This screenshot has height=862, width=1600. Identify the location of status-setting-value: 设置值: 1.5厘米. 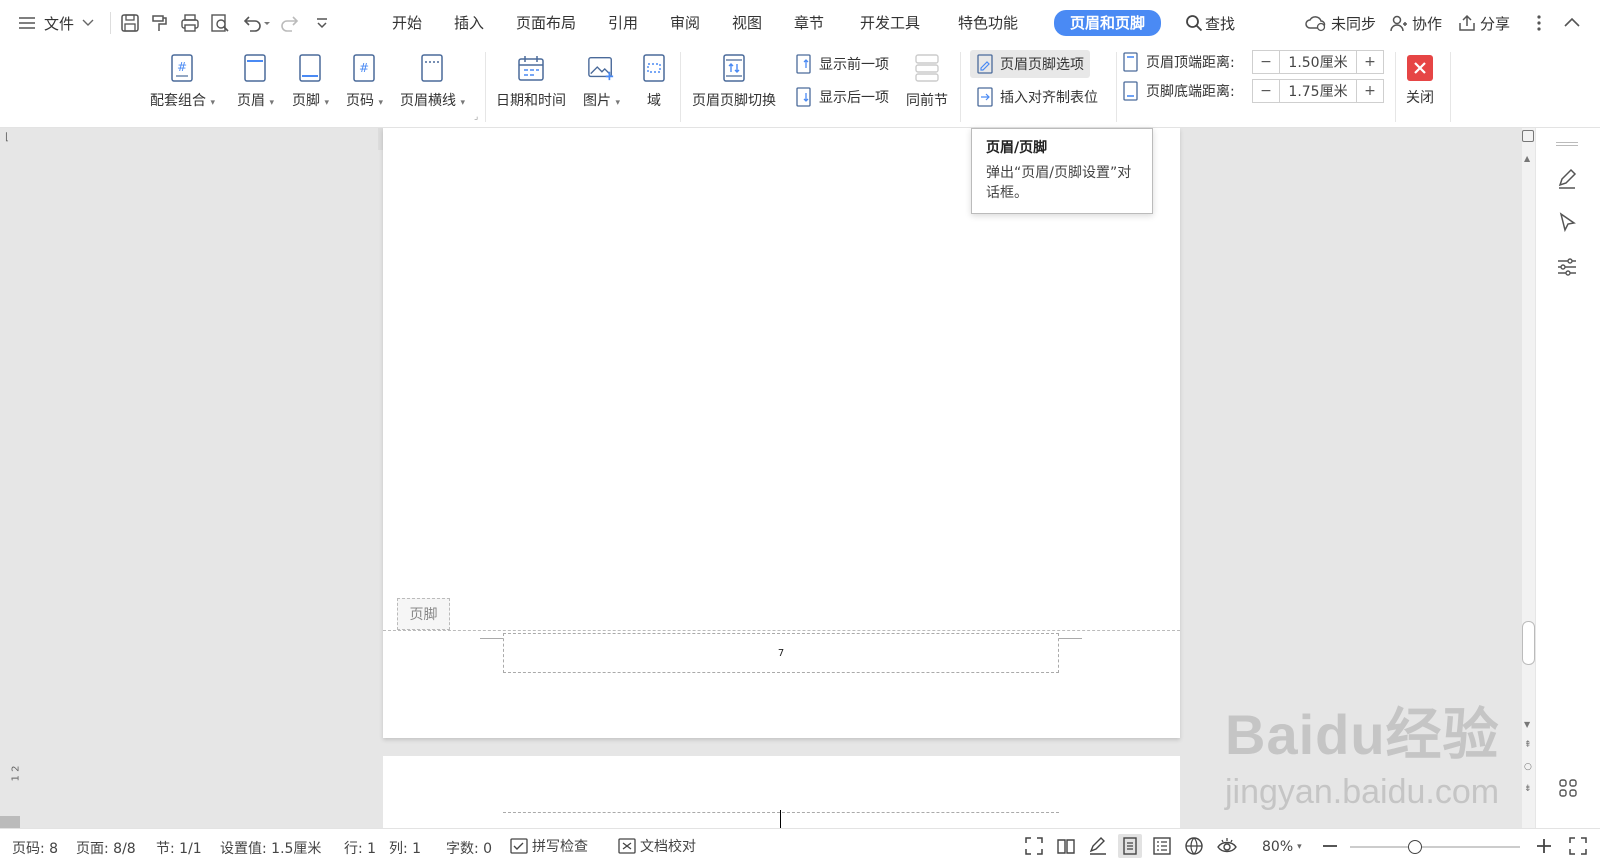
(270, 848).